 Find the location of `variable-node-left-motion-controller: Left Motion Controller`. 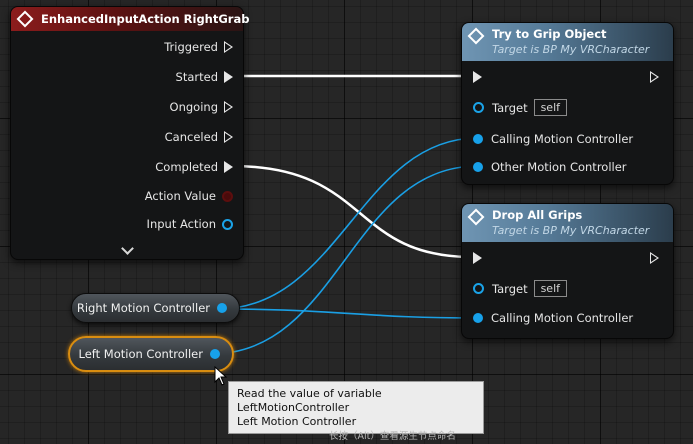

variable-node-left-motion-controller: Left Motion Controller is located at coordinates (151, 354).